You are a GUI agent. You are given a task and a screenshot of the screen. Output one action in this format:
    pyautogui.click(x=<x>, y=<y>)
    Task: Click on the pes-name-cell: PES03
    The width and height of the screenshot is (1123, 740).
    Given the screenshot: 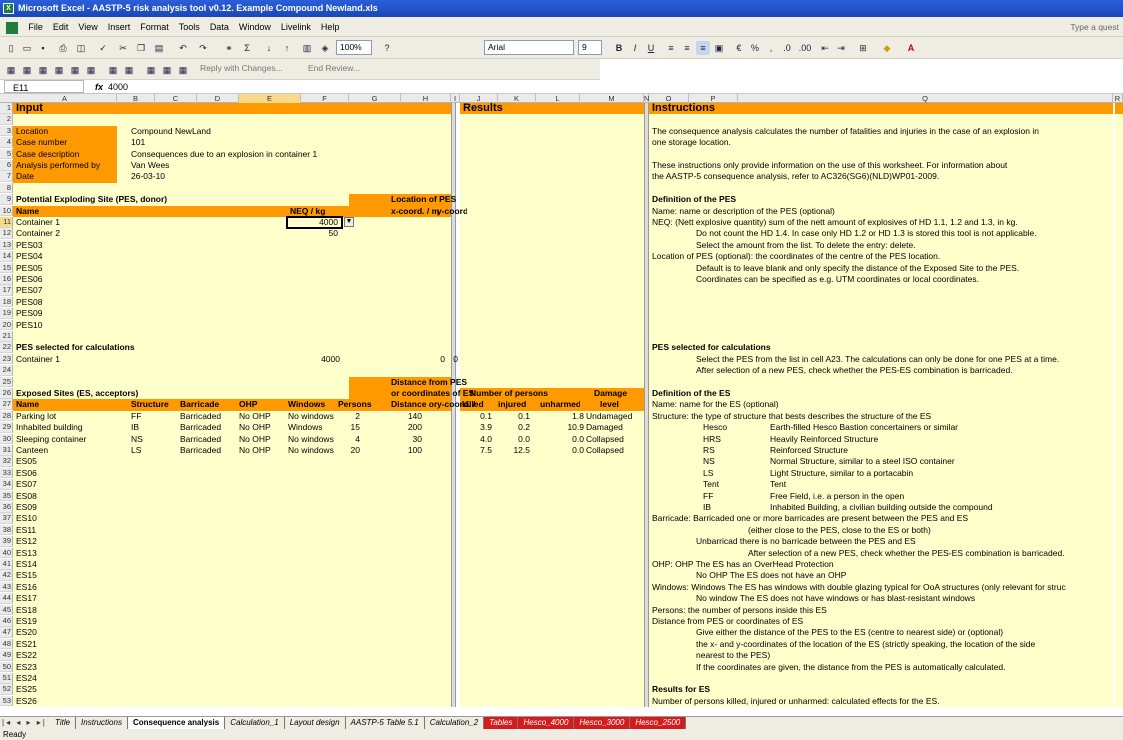 What is the action you would take?
    pyautogui.click(x=66, y=245)
    